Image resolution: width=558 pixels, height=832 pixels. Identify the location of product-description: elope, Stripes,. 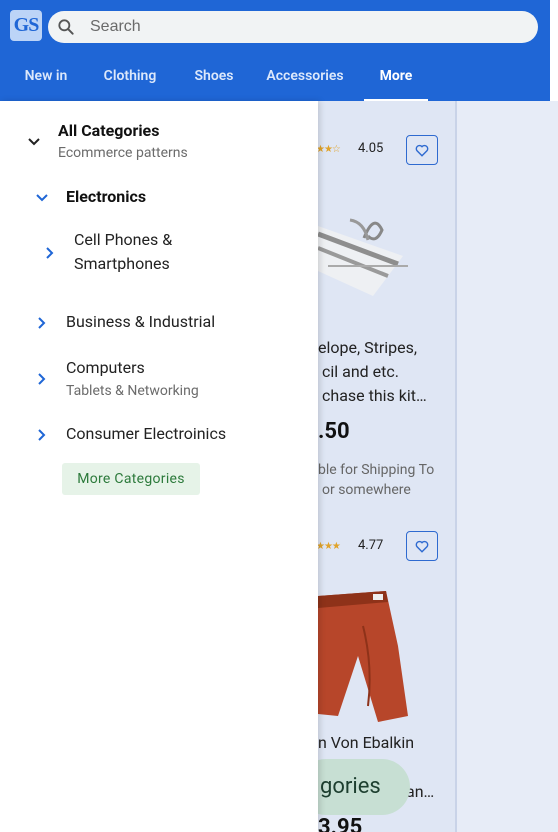
(368, 347).